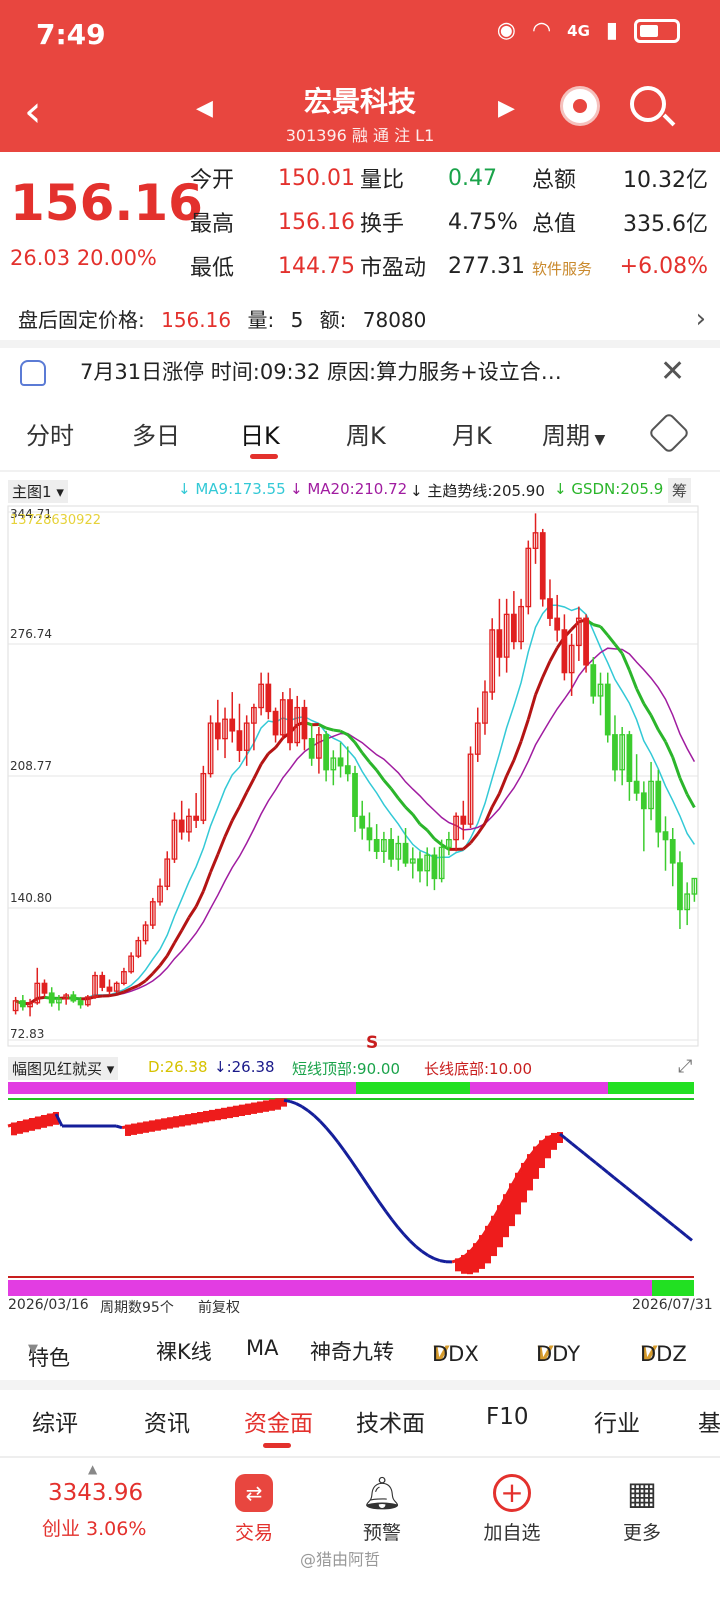  I want to click on tab-news: 资讯, so click(167, 1421).